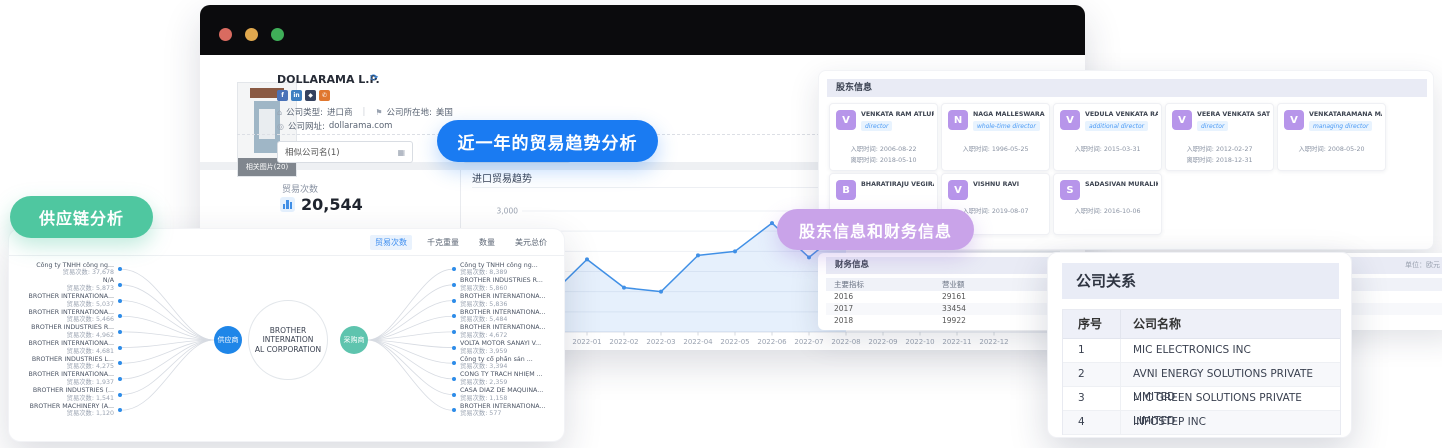 This screenshot has width=1442, height=448. I want to click on buyer-item: VOLTA MOTOR SANAYİ V... 贸易次数: 3,959, so click(511, 347).